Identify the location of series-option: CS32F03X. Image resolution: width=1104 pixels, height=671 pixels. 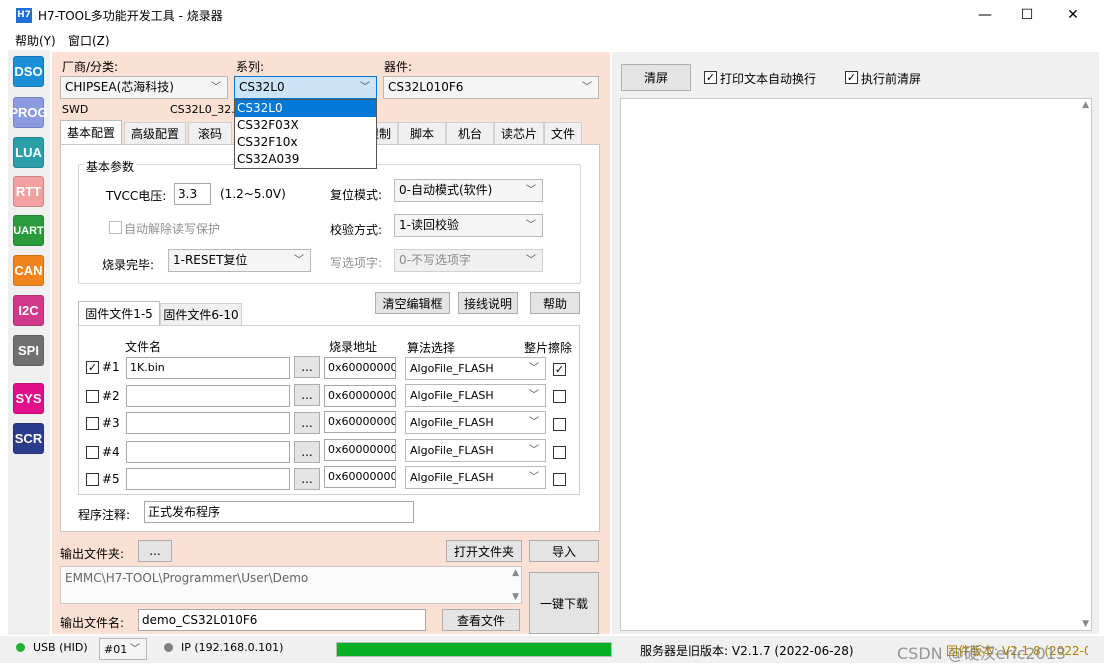
(305, 125).